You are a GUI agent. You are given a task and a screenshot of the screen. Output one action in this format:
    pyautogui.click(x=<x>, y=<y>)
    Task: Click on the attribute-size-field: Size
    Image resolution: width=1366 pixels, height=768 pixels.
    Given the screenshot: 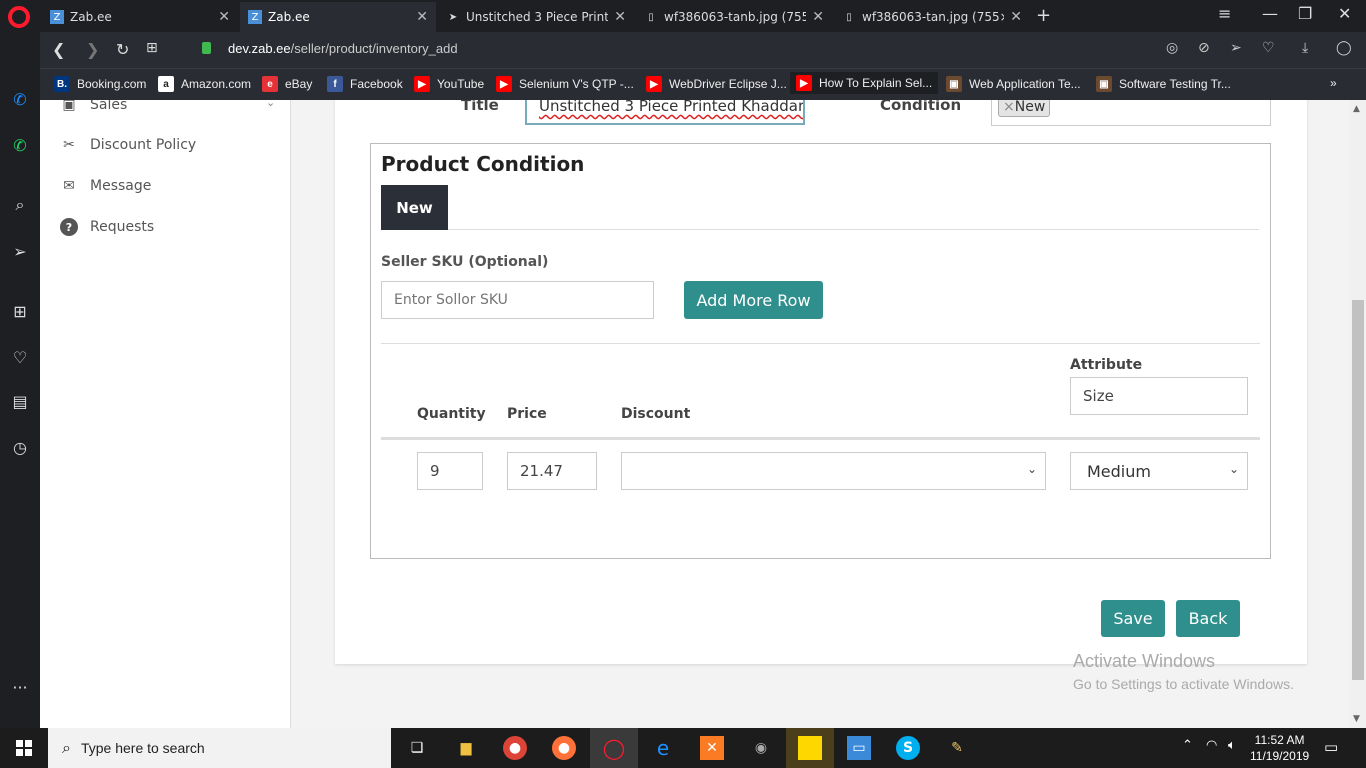 What is the action you would take?
    pyautogui.click(x=1159, y=396)
    